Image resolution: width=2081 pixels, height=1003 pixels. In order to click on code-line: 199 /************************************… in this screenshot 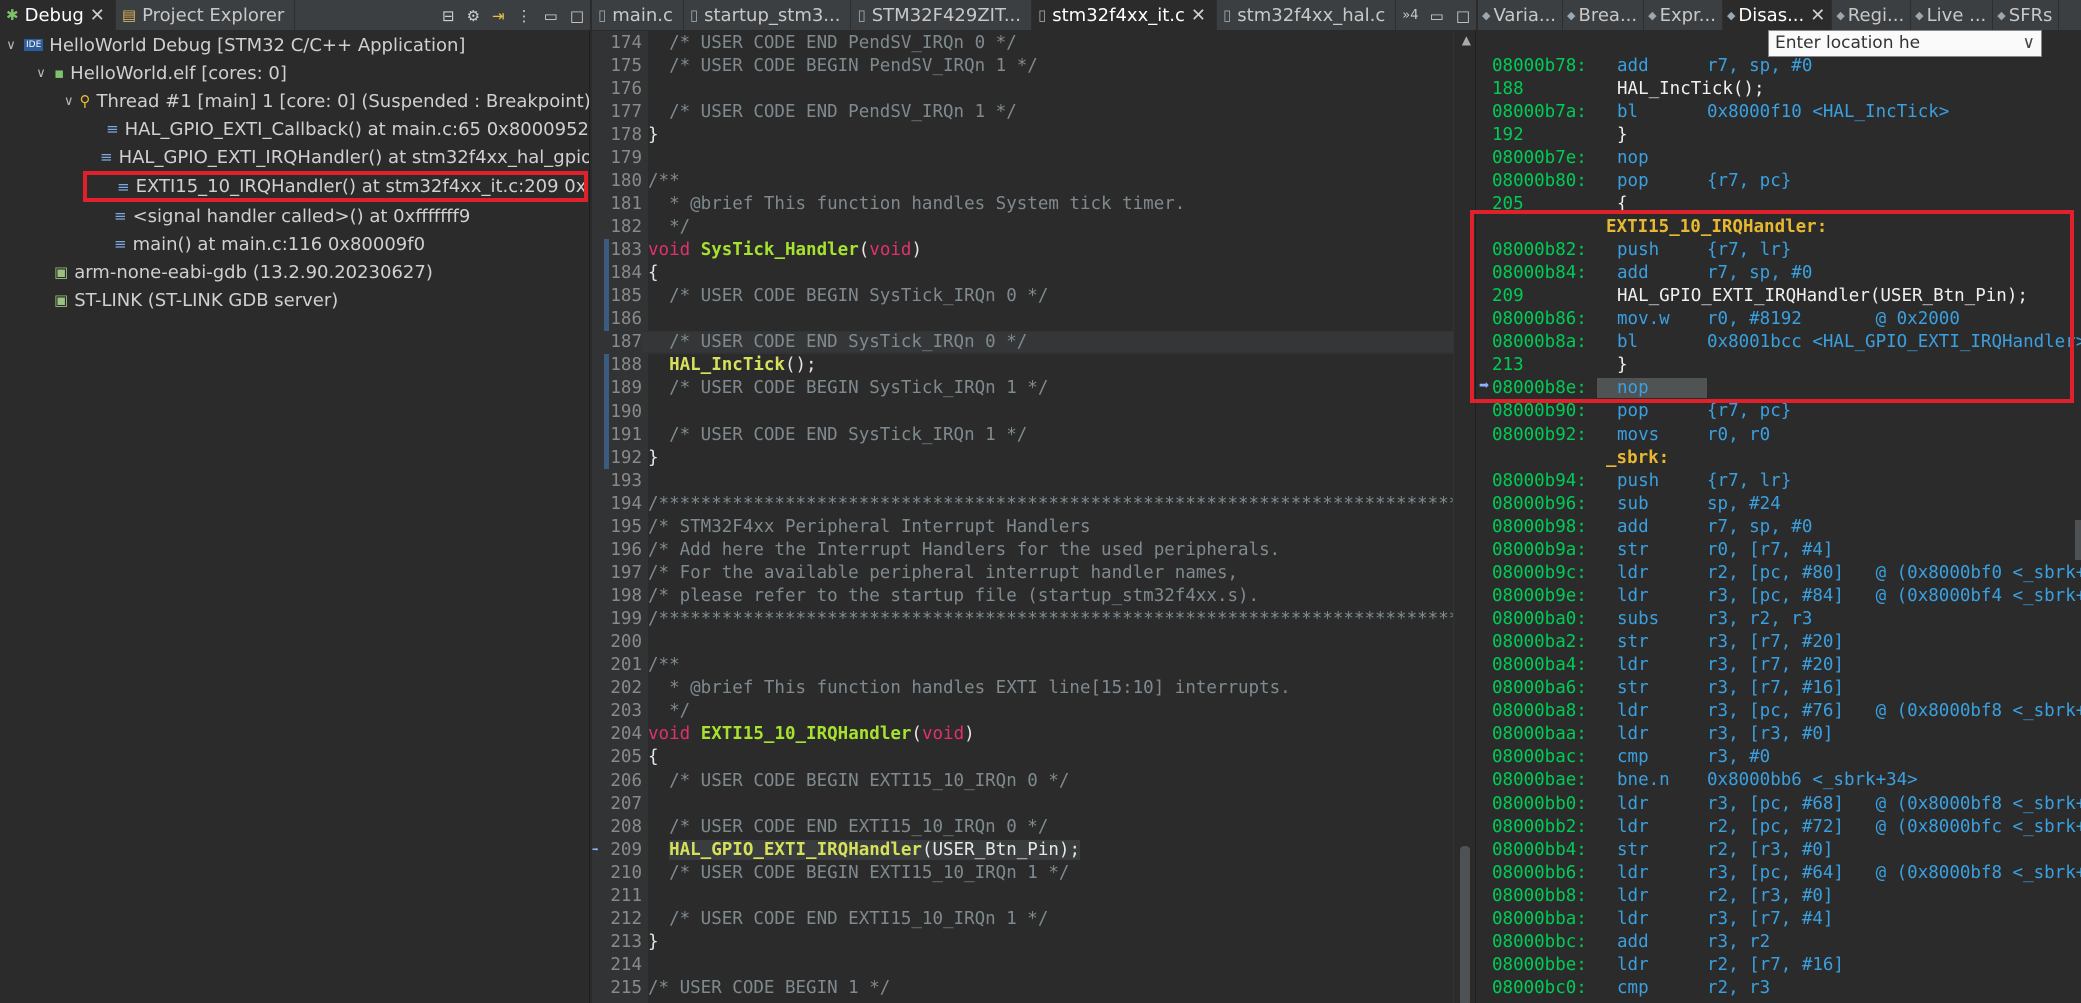, I will do `click(1033, 619)`.